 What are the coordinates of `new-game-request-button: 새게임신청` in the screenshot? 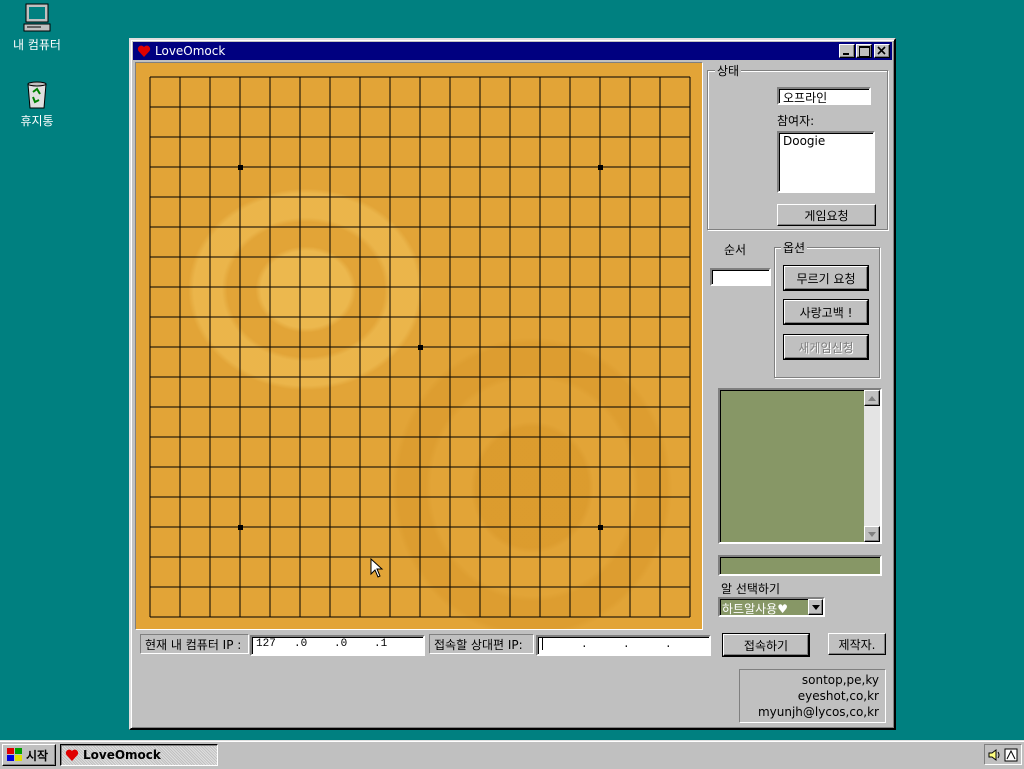 It's located at (826, 347).